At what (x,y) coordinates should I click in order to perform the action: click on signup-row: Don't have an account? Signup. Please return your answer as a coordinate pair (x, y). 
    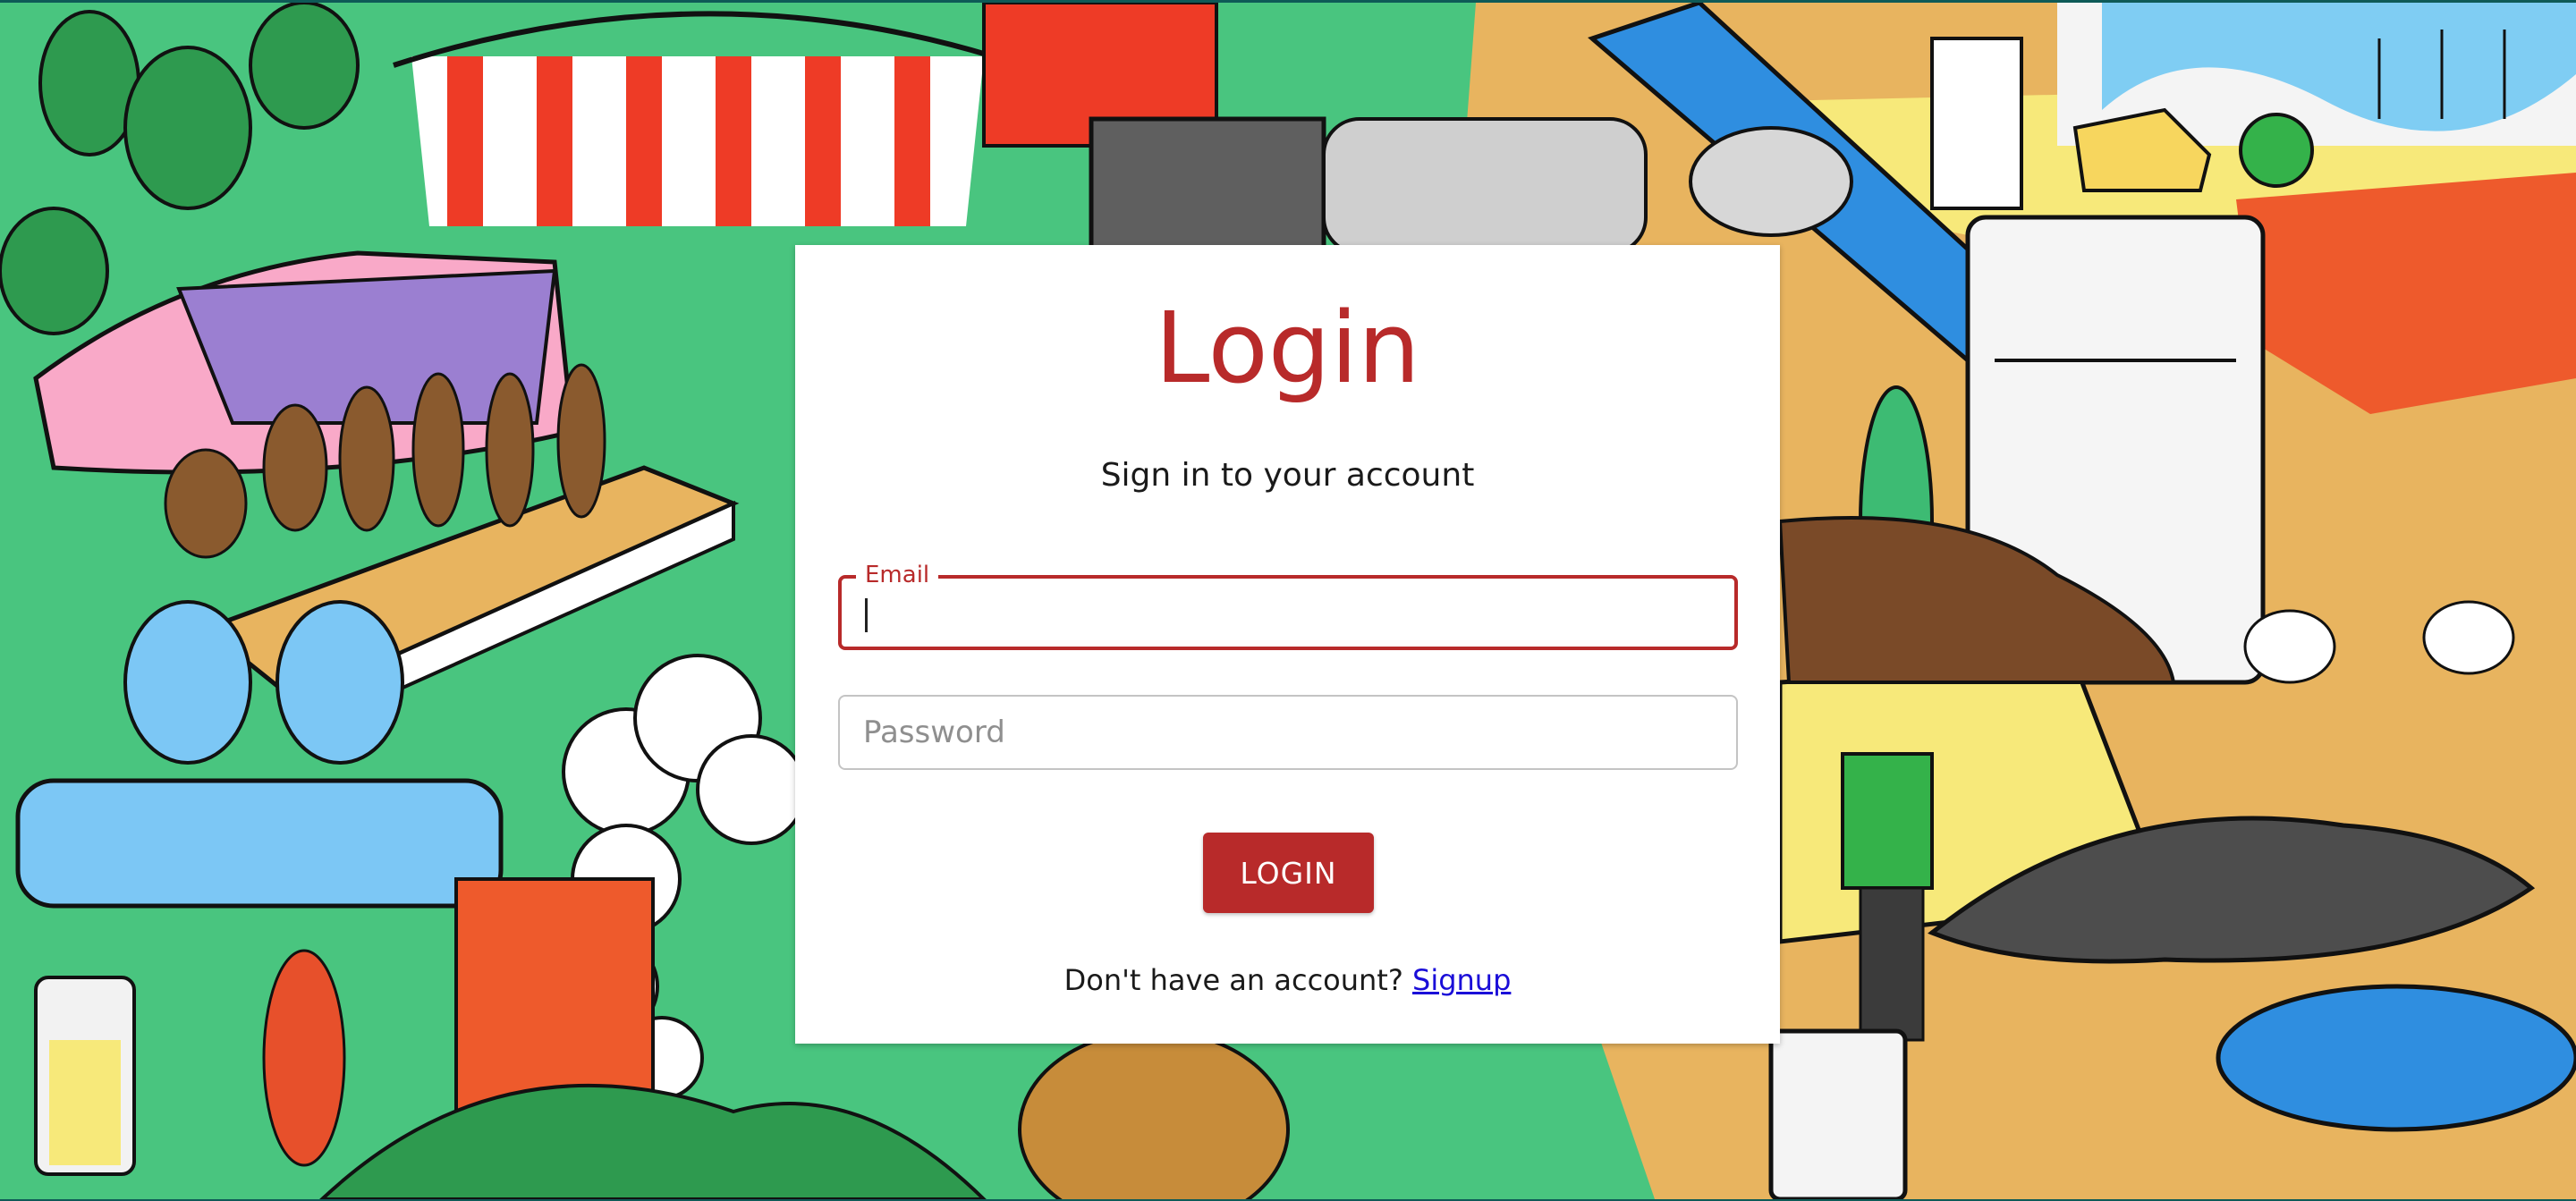
    Looking at the image, I should click on (1287, 980).